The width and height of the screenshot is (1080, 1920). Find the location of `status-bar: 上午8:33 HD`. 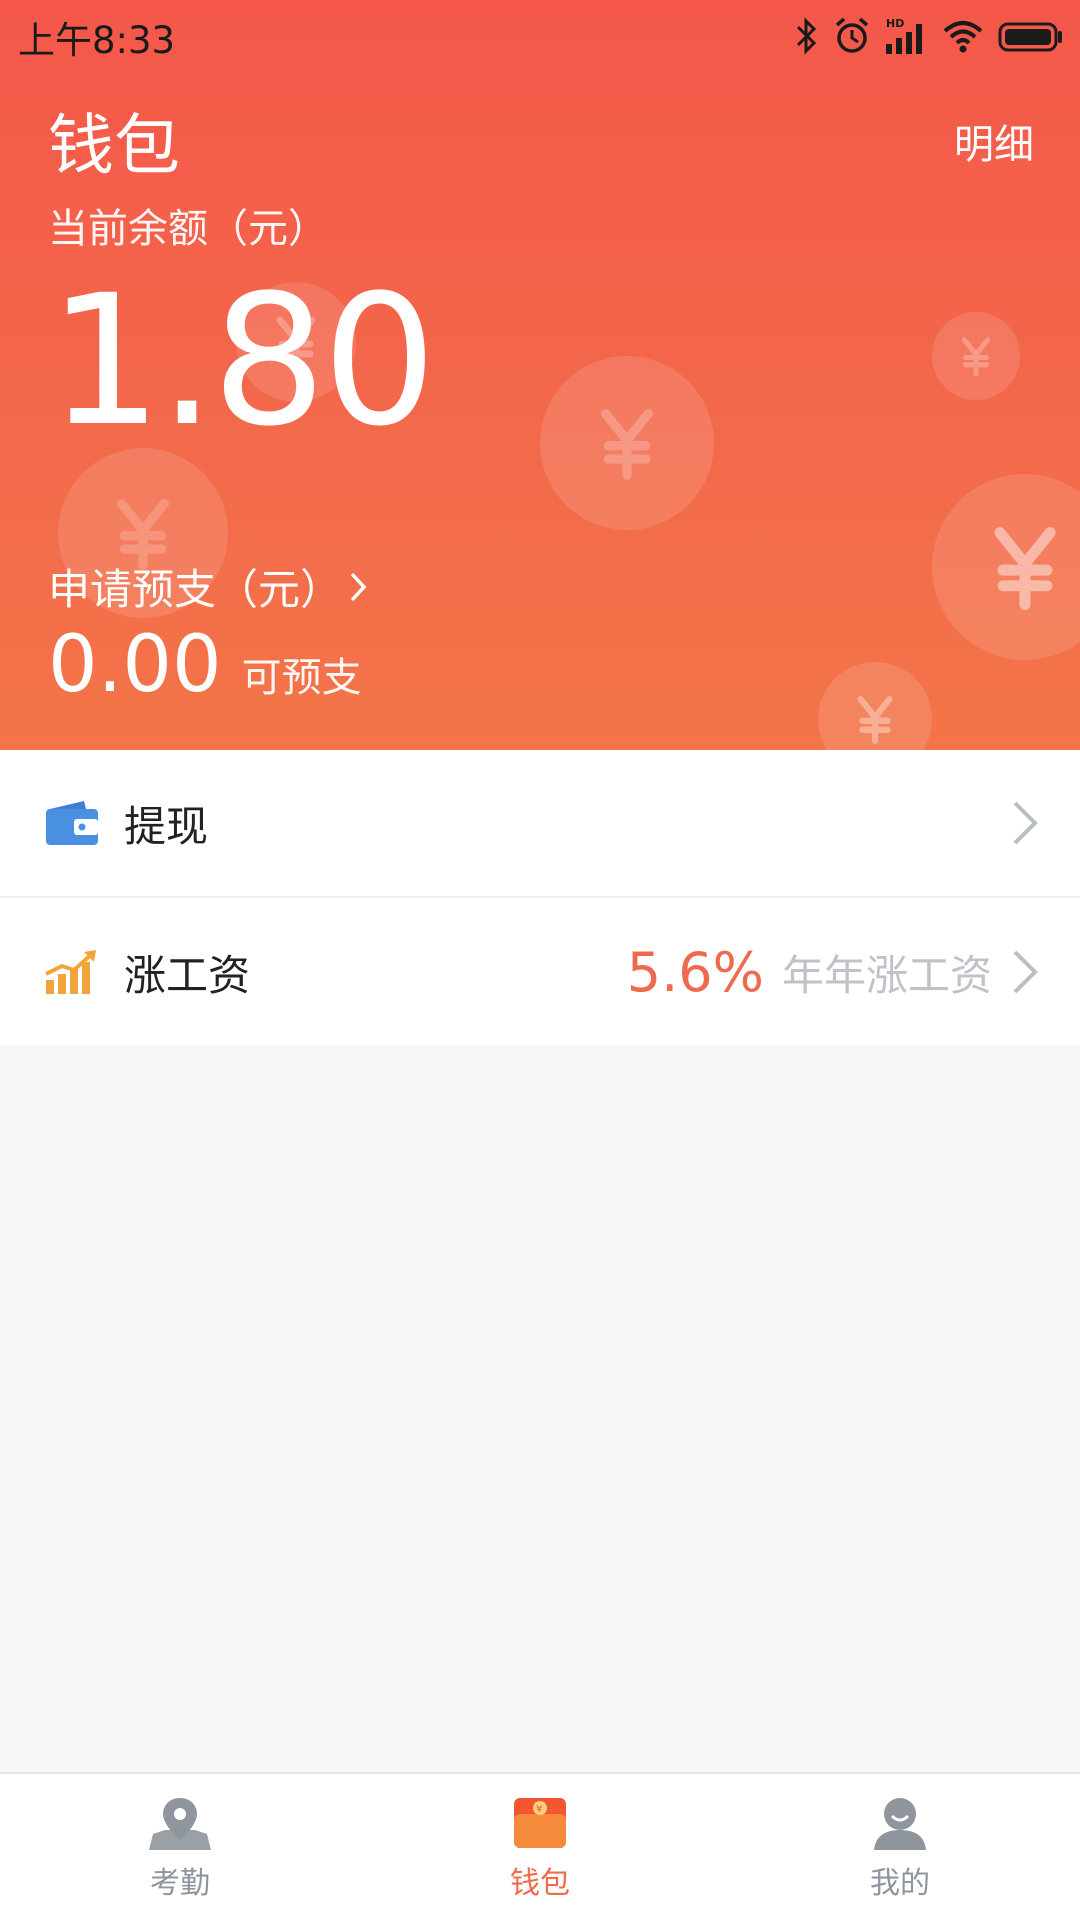

status-bar: 上午8:33 HD is located at coordinates (540, 37).